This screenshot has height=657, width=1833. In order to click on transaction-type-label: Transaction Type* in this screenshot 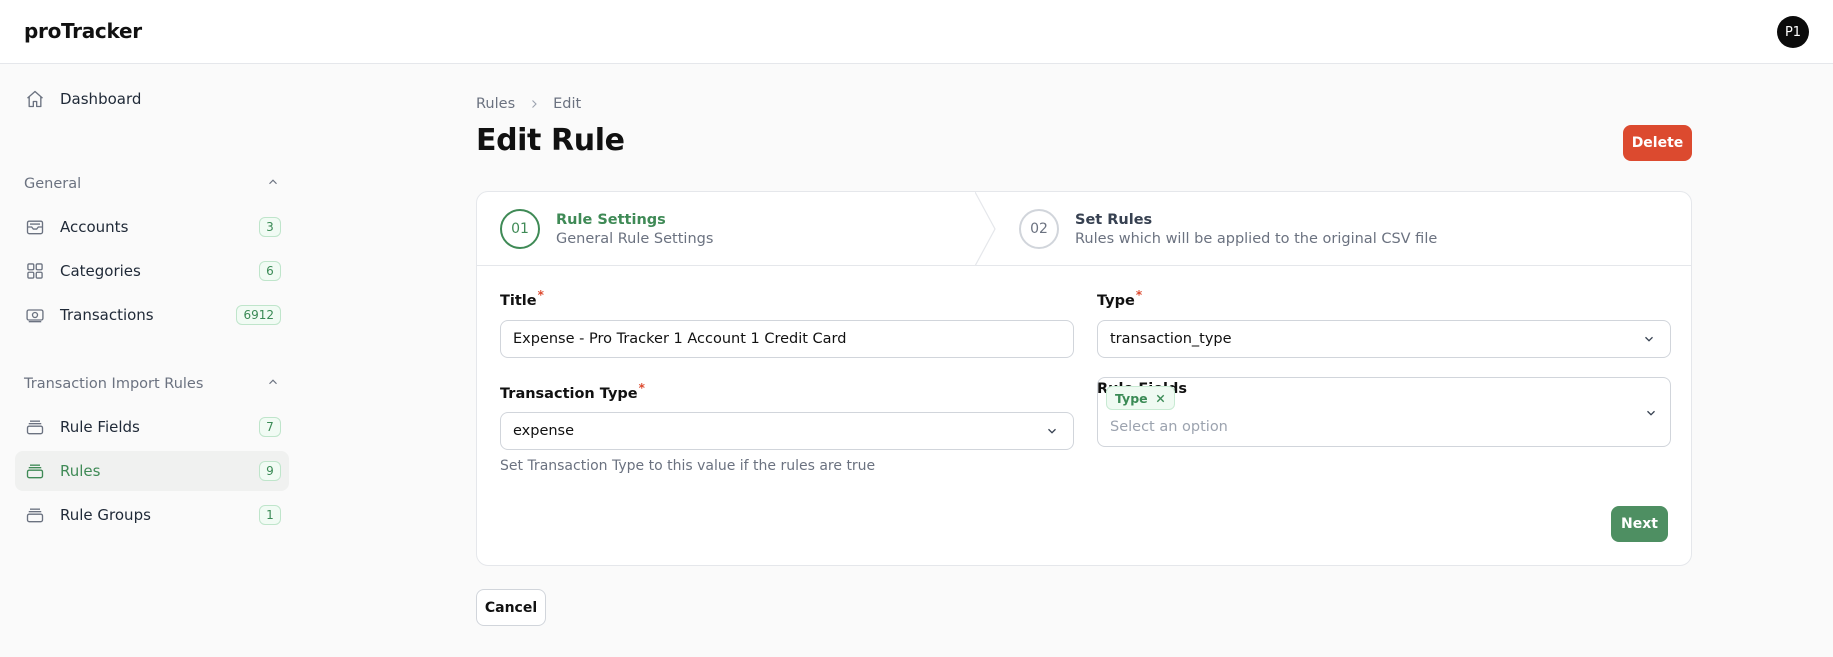, I will do `click(572, 391)`.